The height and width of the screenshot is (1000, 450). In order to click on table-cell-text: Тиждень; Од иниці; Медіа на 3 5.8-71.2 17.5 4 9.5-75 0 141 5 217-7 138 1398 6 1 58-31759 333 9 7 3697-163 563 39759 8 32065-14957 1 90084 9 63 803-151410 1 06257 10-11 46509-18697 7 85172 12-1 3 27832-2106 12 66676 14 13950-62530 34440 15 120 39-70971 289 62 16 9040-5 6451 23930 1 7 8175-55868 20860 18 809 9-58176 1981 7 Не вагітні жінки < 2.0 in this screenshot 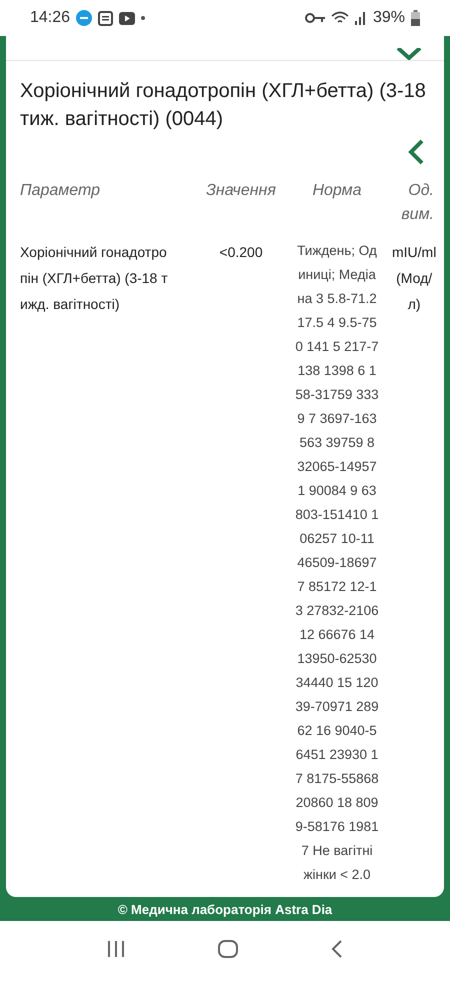, I will do `click(337, 563)`.